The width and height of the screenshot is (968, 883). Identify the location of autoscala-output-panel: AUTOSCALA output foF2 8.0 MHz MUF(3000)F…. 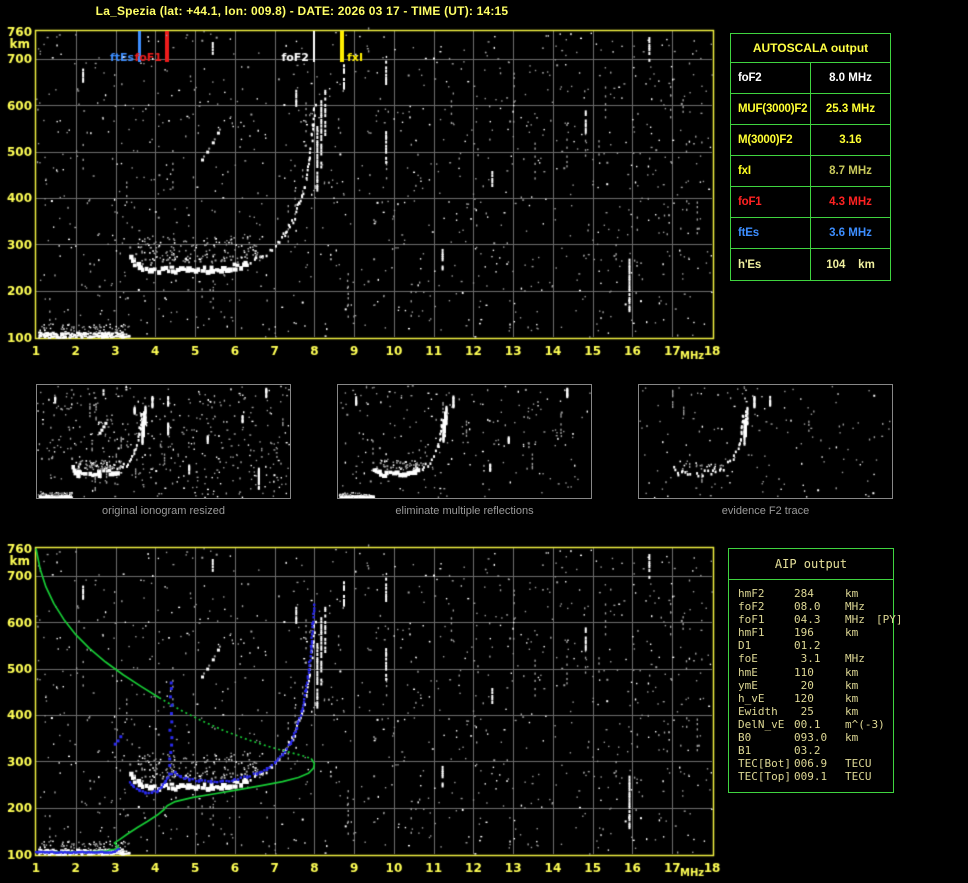
(810, 157).